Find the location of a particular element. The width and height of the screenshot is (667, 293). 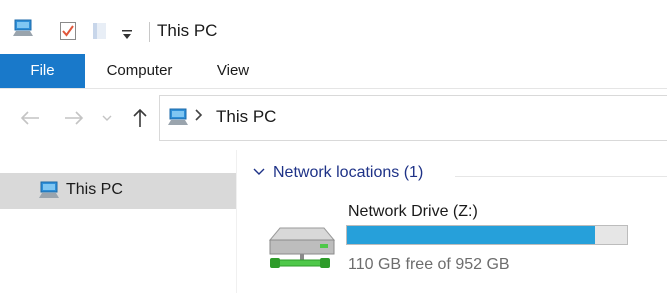

sidebar-item-this-pc: This PC is located at coordinates (118, 191).